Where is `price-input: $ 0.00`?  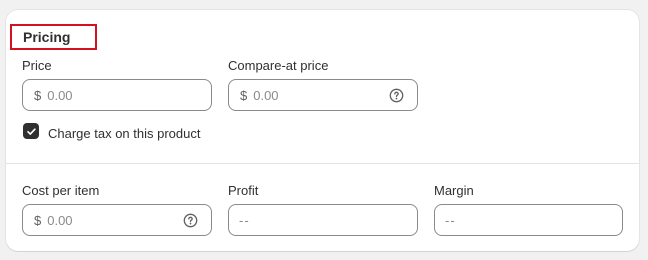
price-input: $ 0.00 is located at coordinates (117, 95).